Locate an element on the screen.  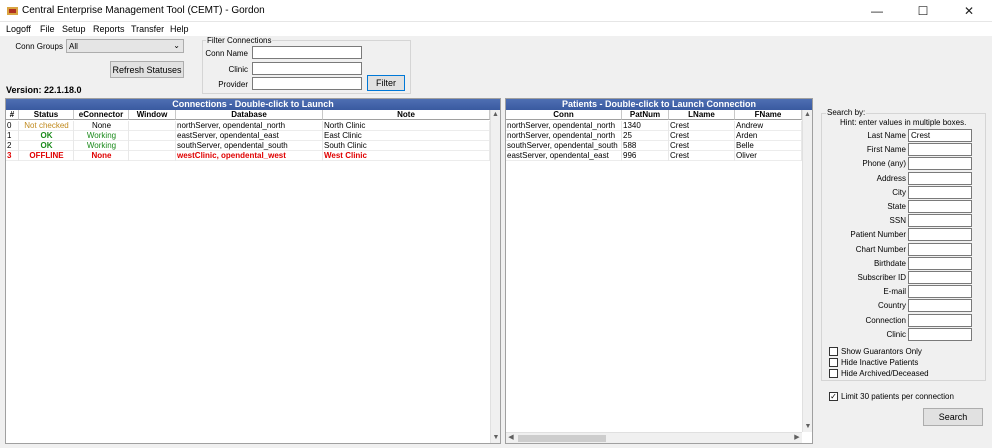
city-input is located at coordinates (940, 192).